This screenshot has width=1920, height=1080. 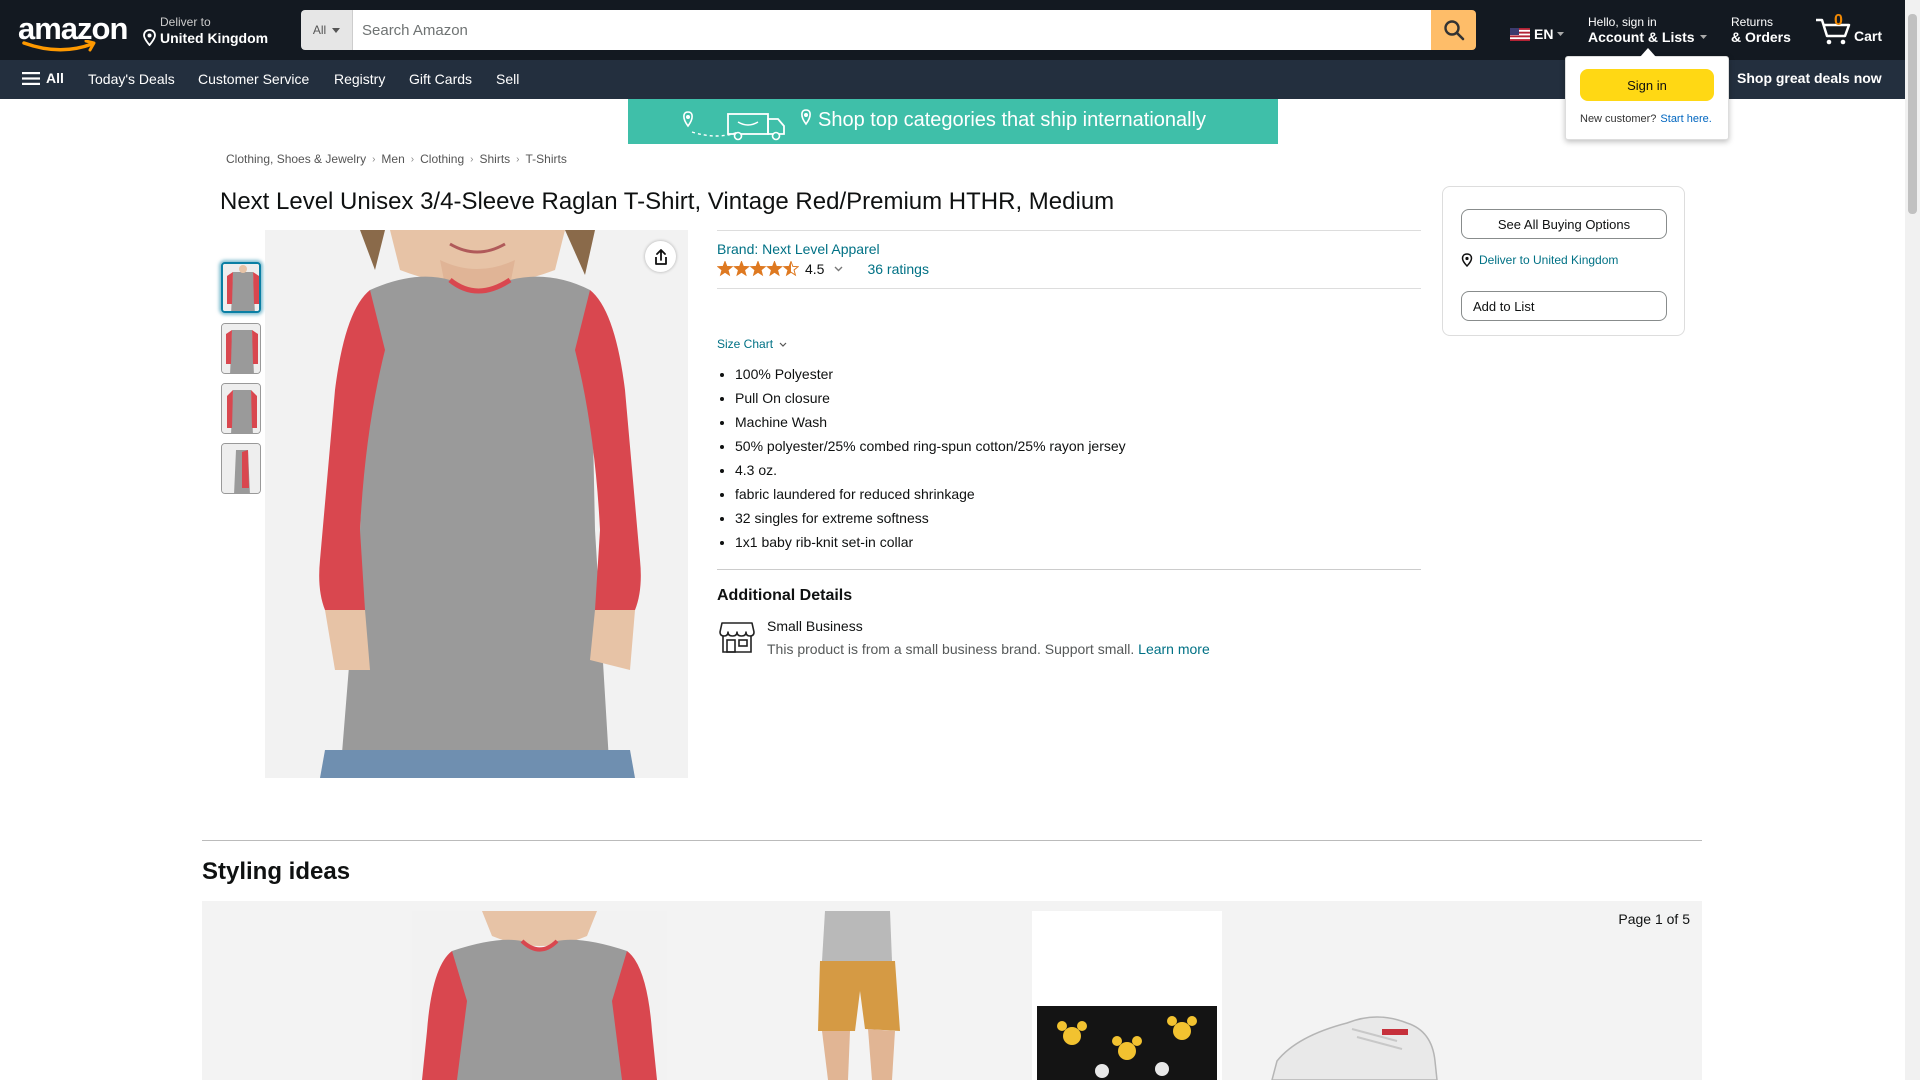 I want to click on styling-item-shorts, so click(x=860, y=995).